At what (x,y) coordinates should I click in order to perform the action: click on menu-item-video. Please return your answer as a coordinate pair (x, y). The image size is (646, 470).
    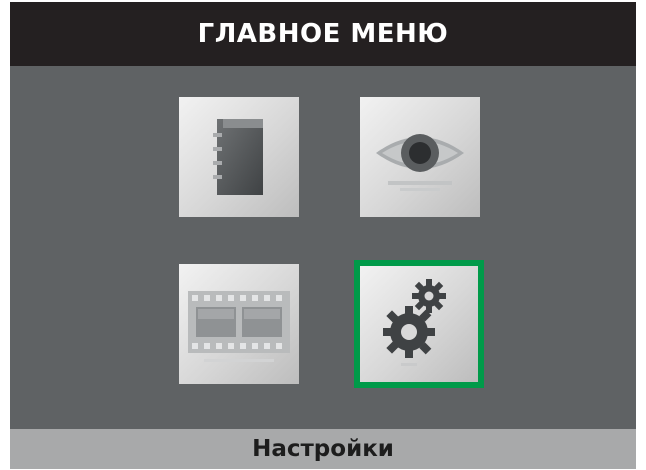
    Looking at the image, I should click on (239, 324).